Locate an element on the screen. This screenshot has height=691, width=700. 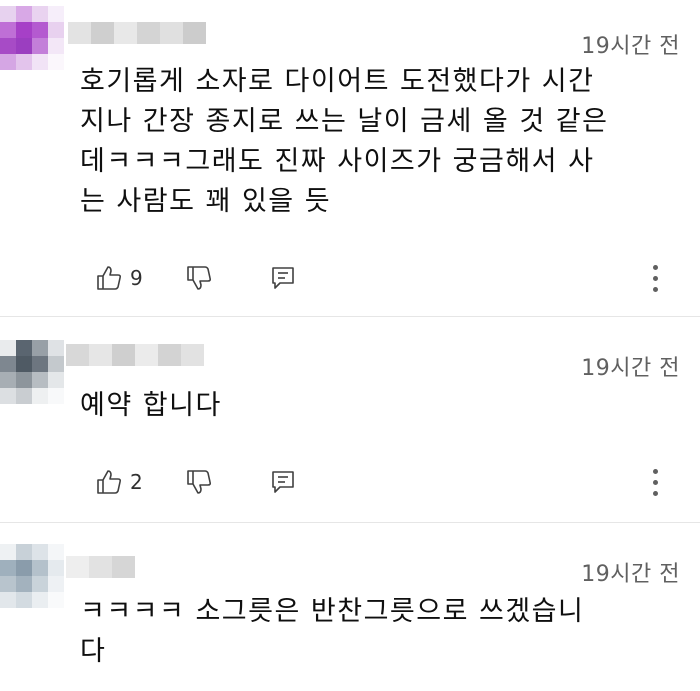
like-button: 9 is located at coordinates (123, 278).